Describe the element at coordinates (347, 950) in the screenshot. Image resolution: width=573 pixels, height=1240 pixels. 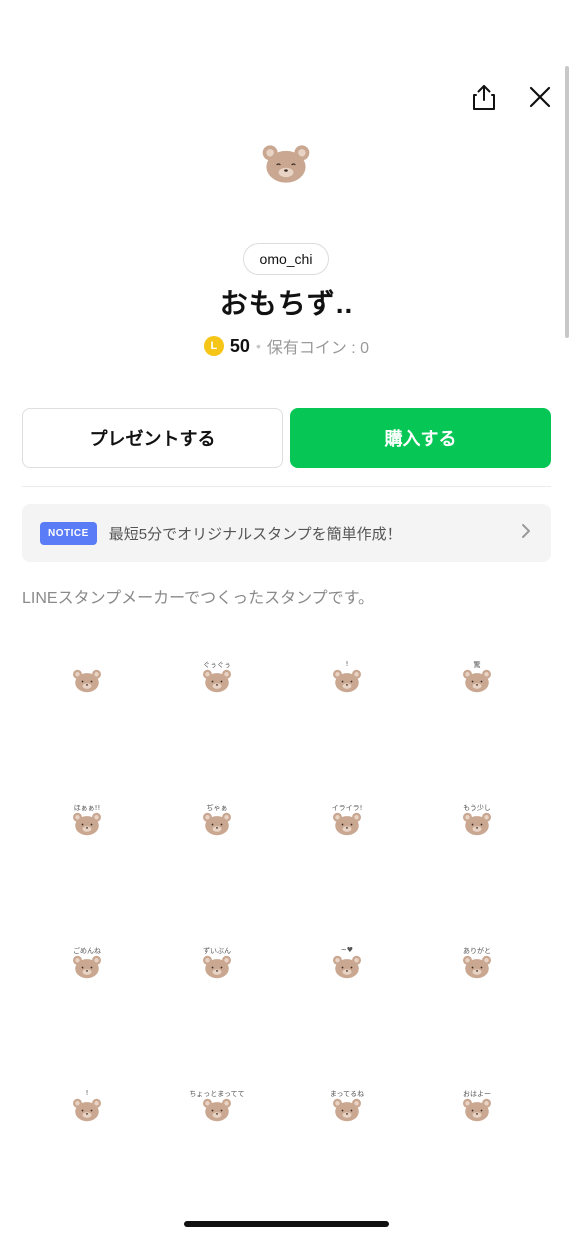
I see `sticker-caption: ~♥` at that location.